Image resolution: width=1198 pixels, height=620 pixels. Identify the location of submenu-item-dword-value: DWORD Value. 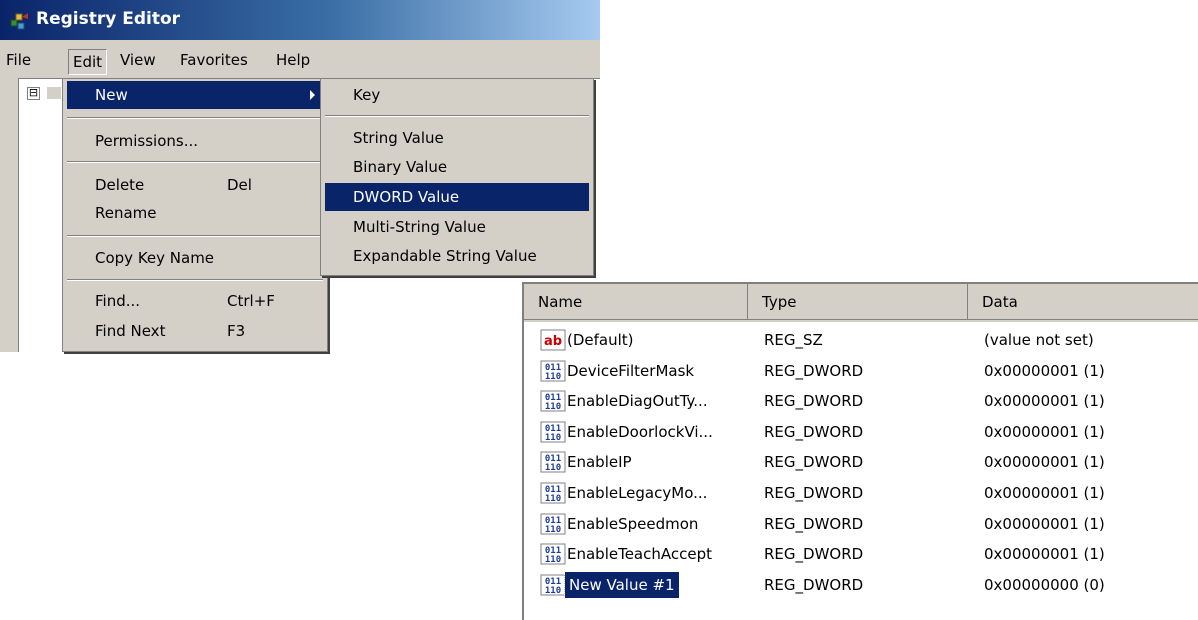
(457, 197).